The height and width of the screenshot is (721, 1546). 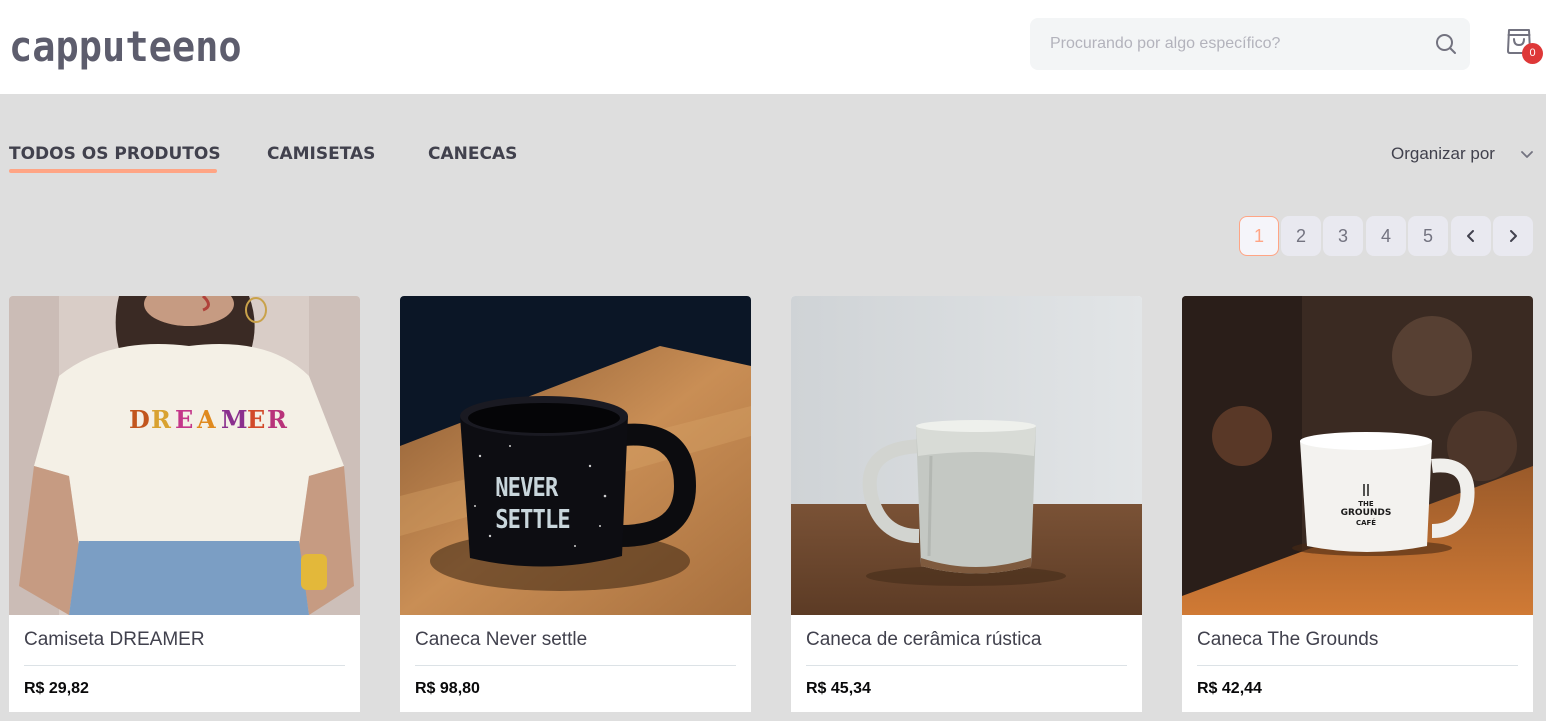 What do you see at coordinates (527, 487) in the screenshot?
I see `svg-text: NEVER` at bounding box center [527, 487].